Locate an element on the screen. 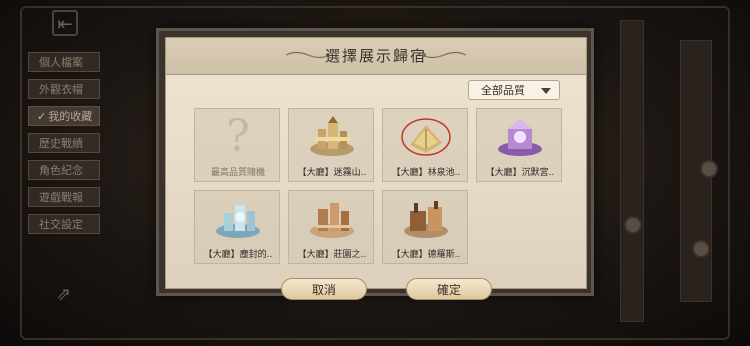 The width and height of the screenshot is (750, 346). side-item-collection: ✓ 我的收藏 is located at coordinates (64, 116).